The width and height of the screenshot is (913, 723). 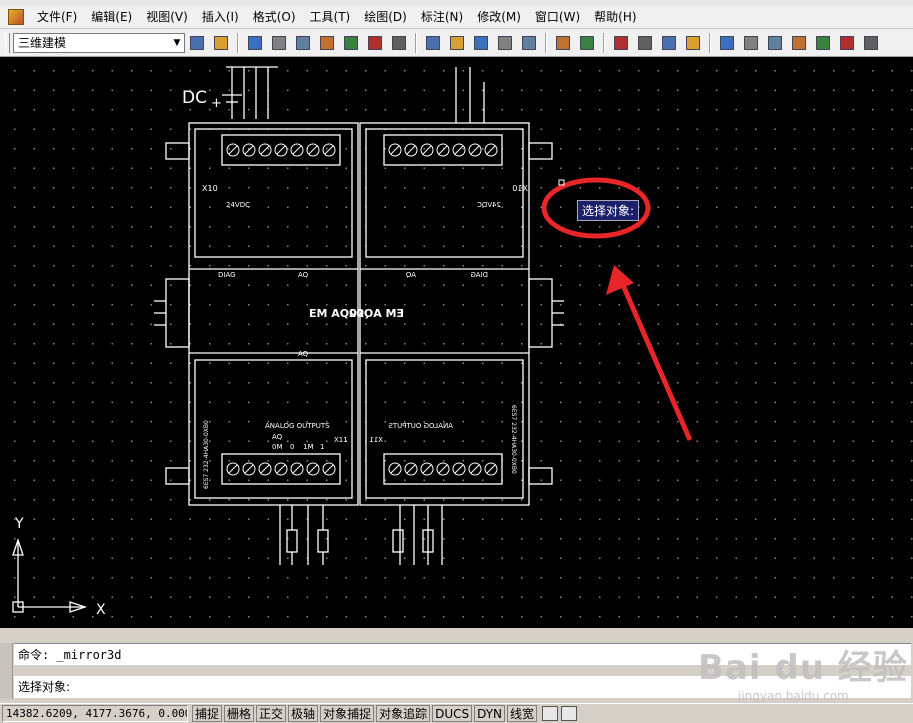 I want to click on new-button, so click(x=255, y=43).